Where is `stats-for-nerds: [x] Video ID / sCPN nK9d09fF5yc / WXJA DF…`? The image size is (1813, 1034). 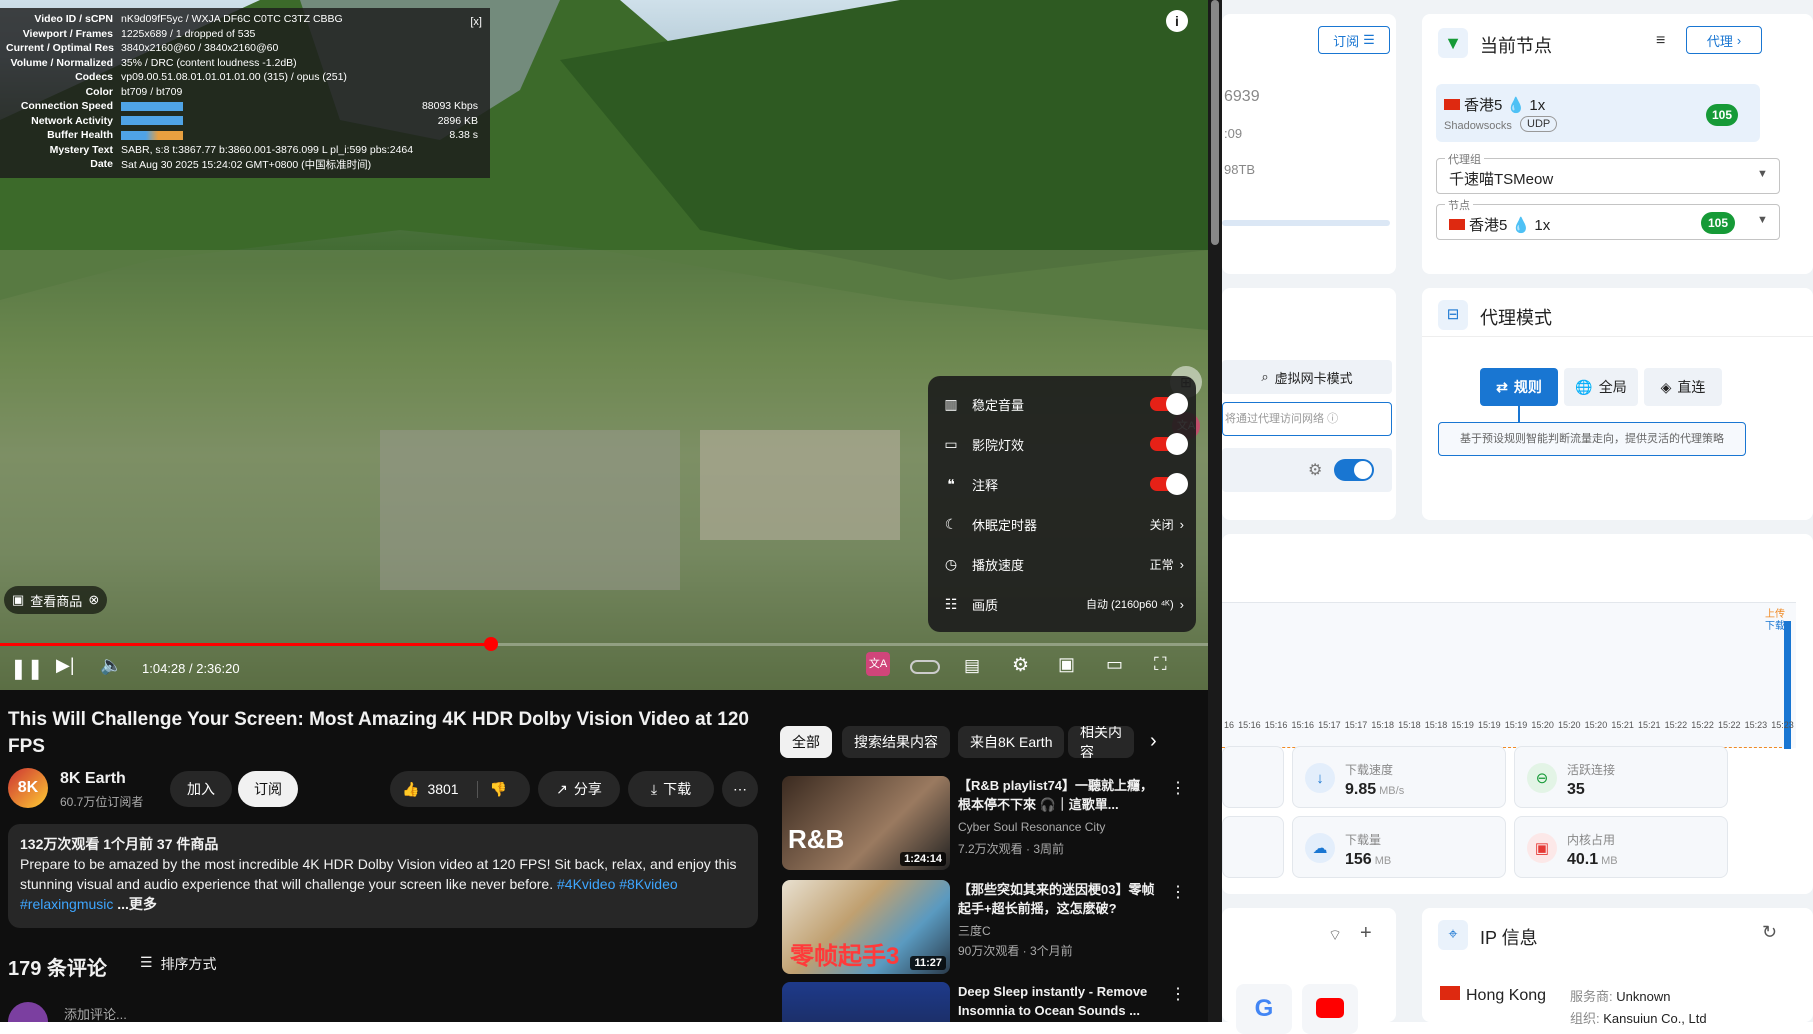 stats-for-nerds: [x] Video ID / sCPN nK9d09fF5yc / WXJA DF… is located at coordinates (245, 93).